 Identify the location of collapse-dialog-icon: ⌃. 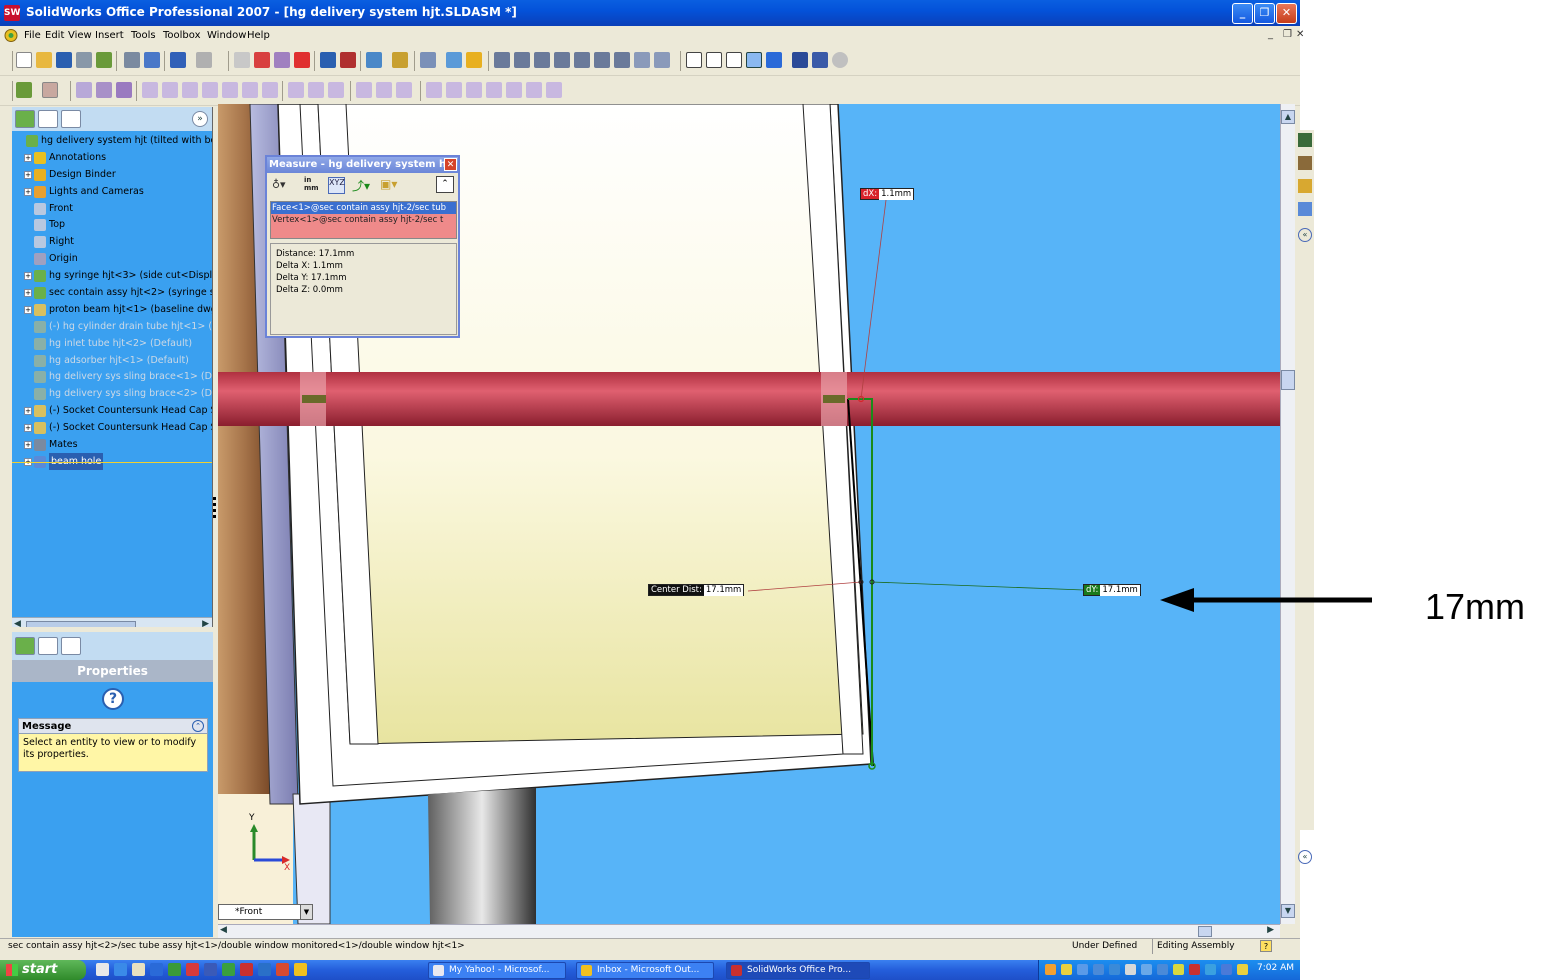
(445, 184).